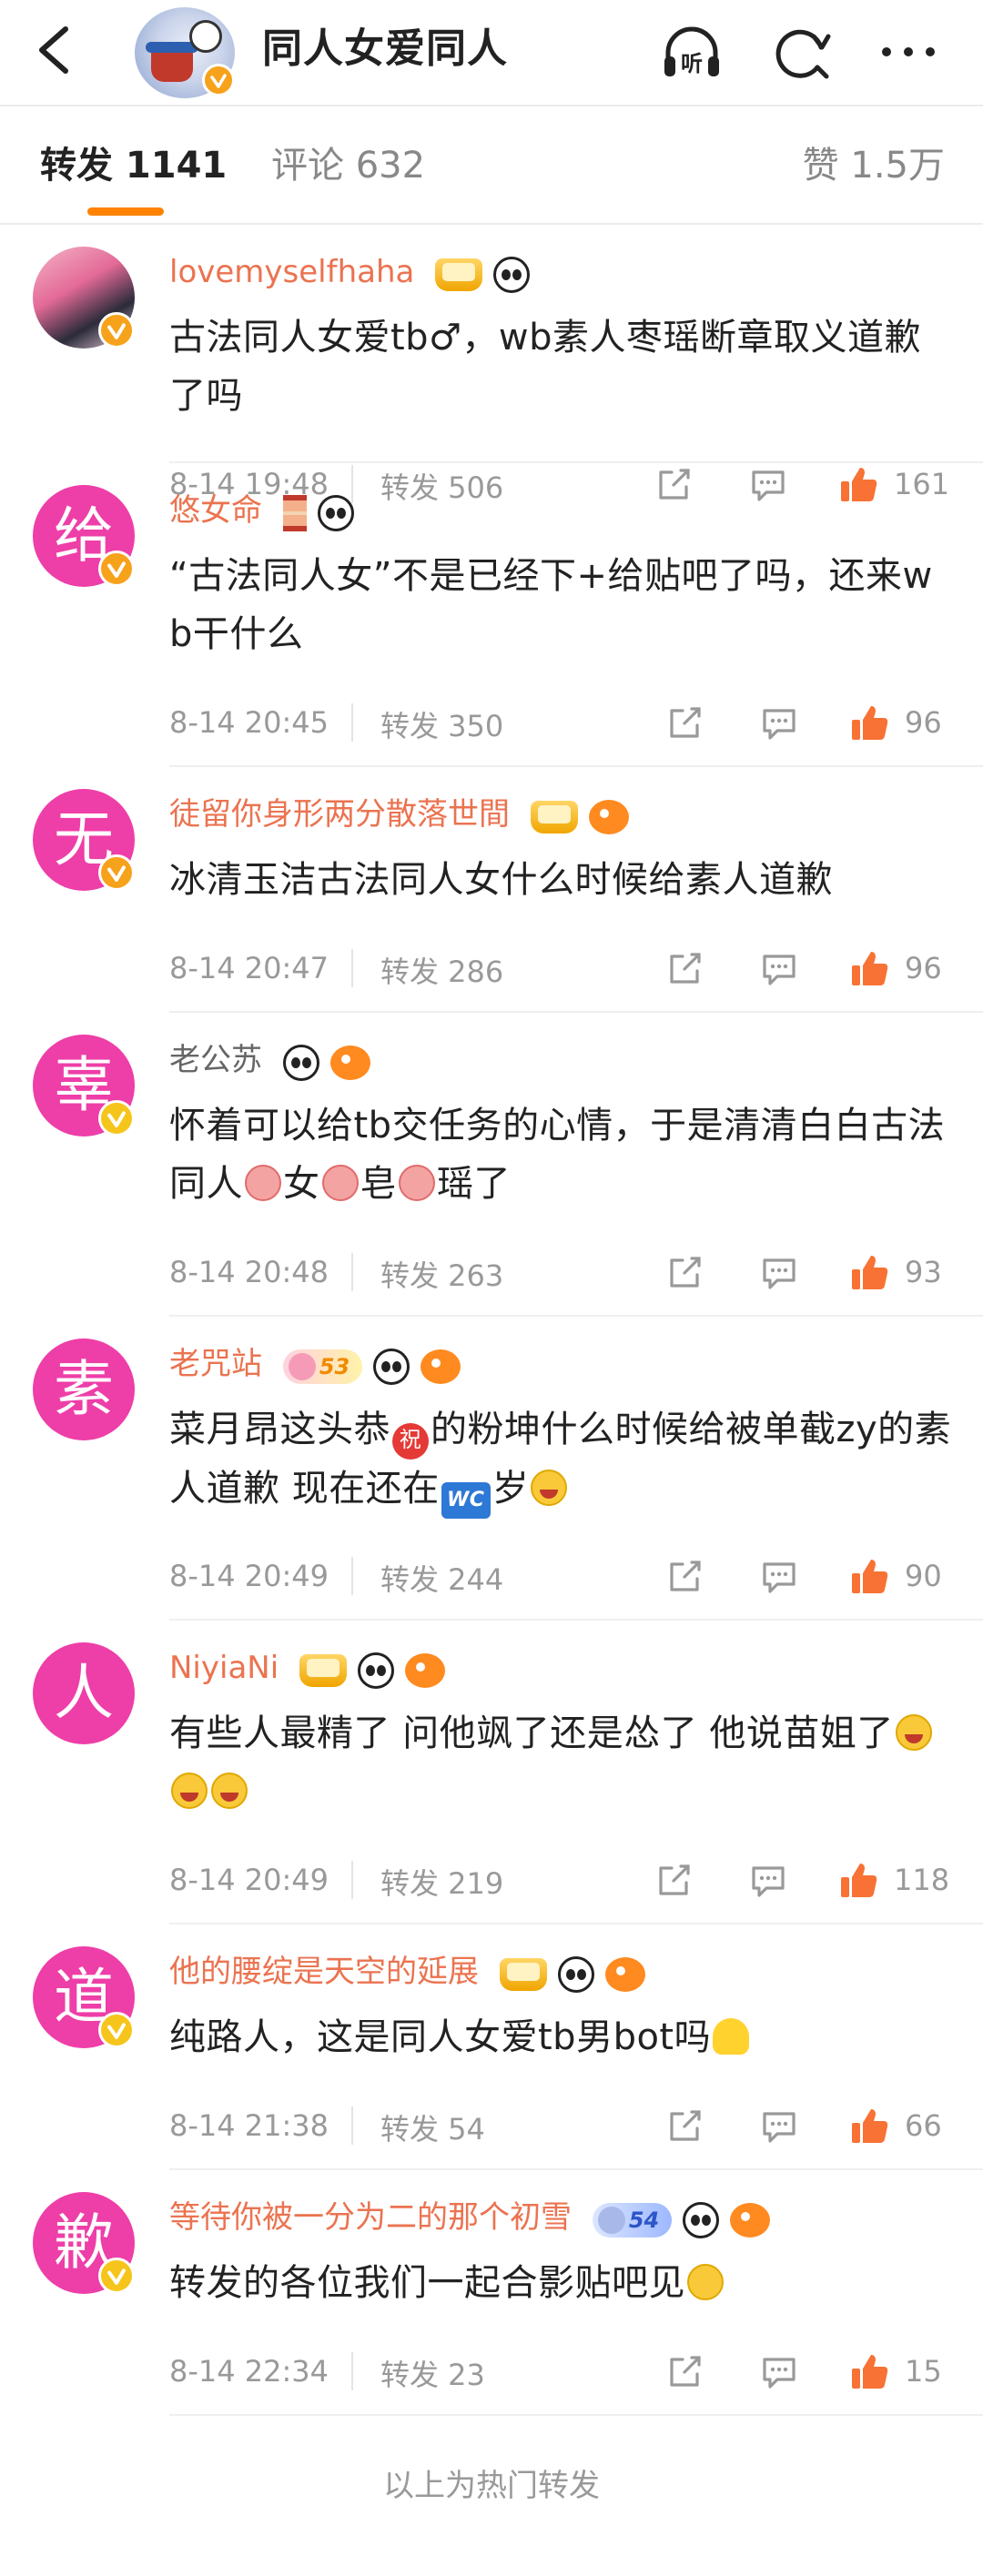  Describe the element at coordinates (294, 513) in the screenshot. I see `hourglass-icon` at that location.